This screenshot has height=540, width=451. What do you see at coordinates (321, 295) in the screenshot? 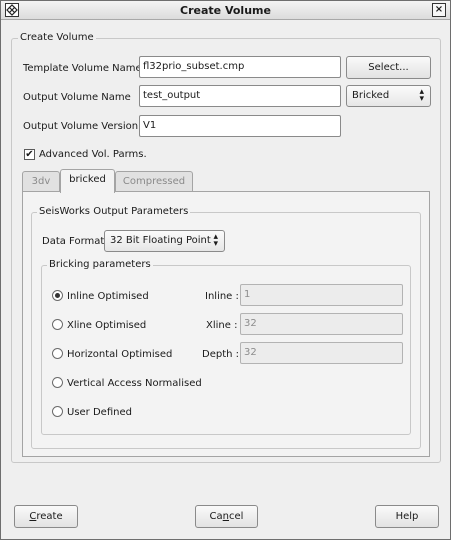
I see `inline-size-field: 1` at bounding box center [321, 295].